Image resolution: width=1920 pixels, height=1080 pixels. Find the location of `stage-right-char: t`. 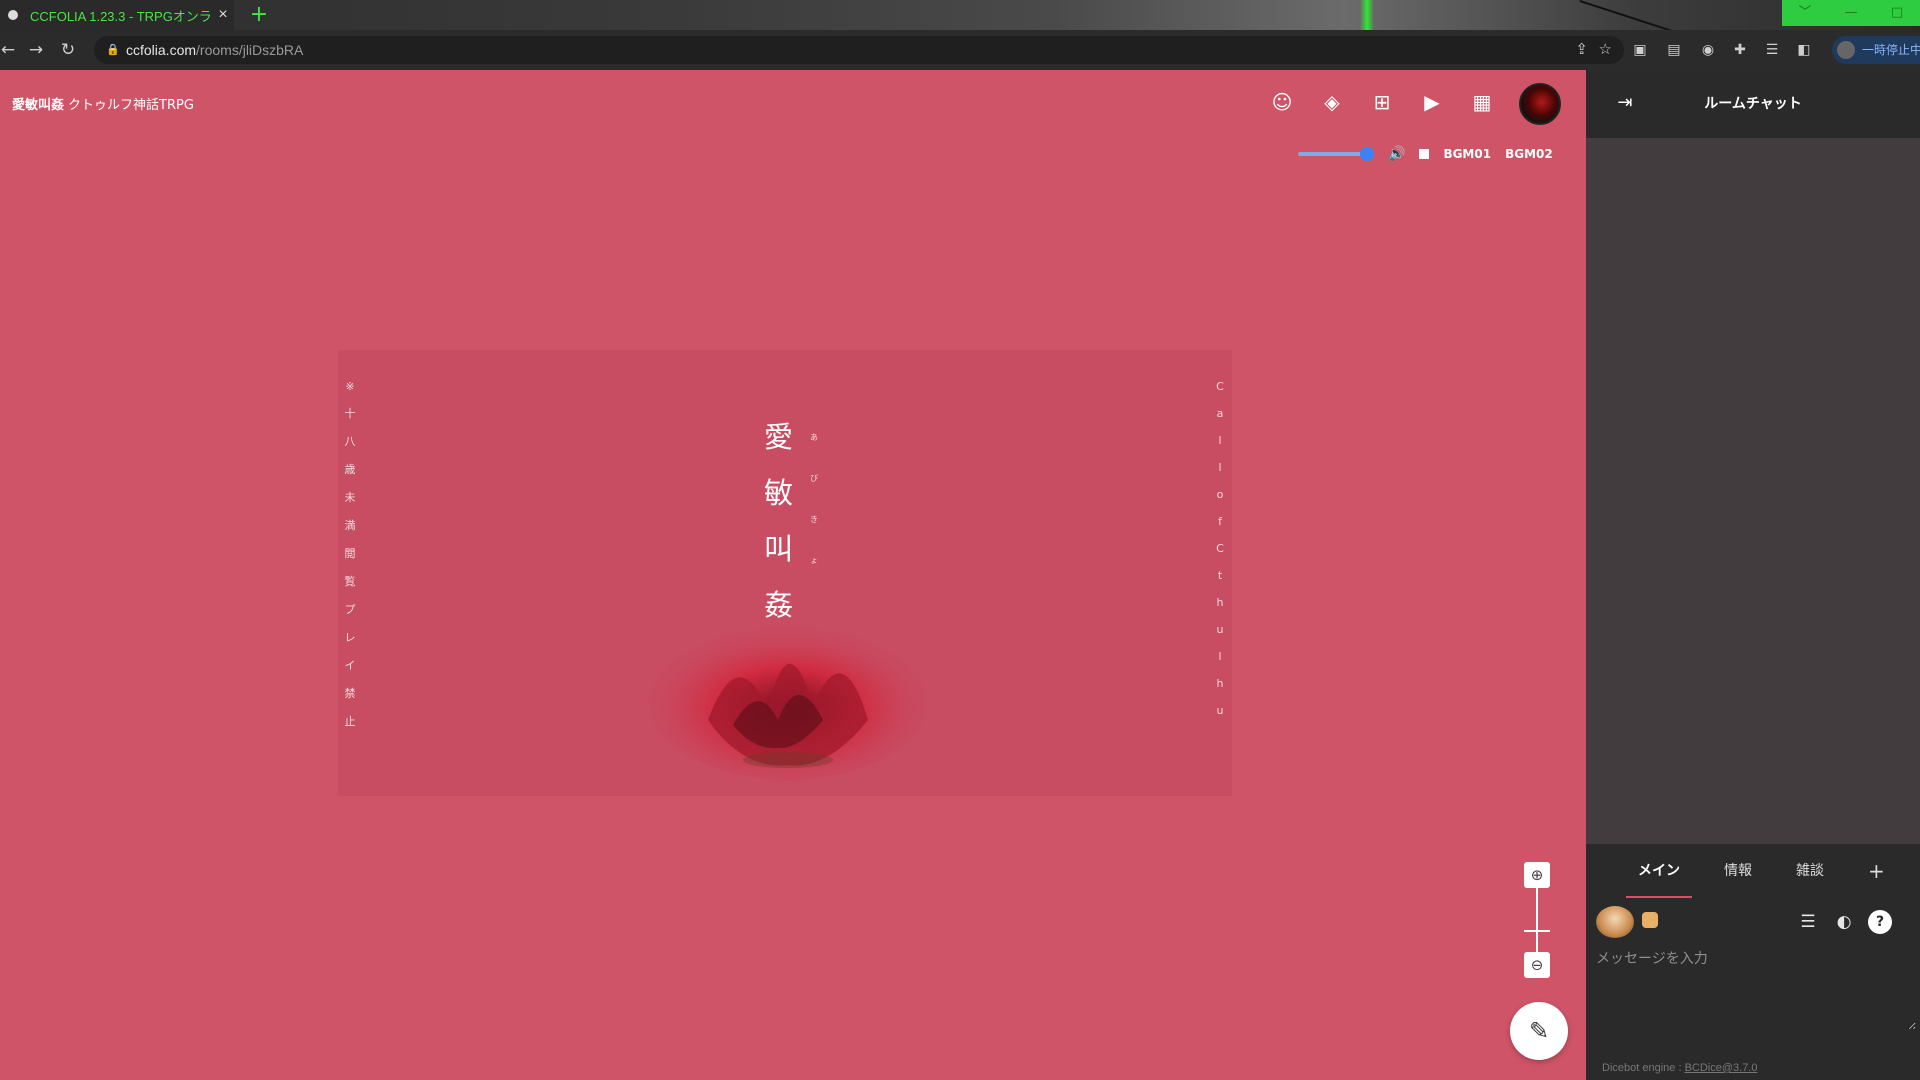

stage-right-char: t is located at coordinates (1220, 575).